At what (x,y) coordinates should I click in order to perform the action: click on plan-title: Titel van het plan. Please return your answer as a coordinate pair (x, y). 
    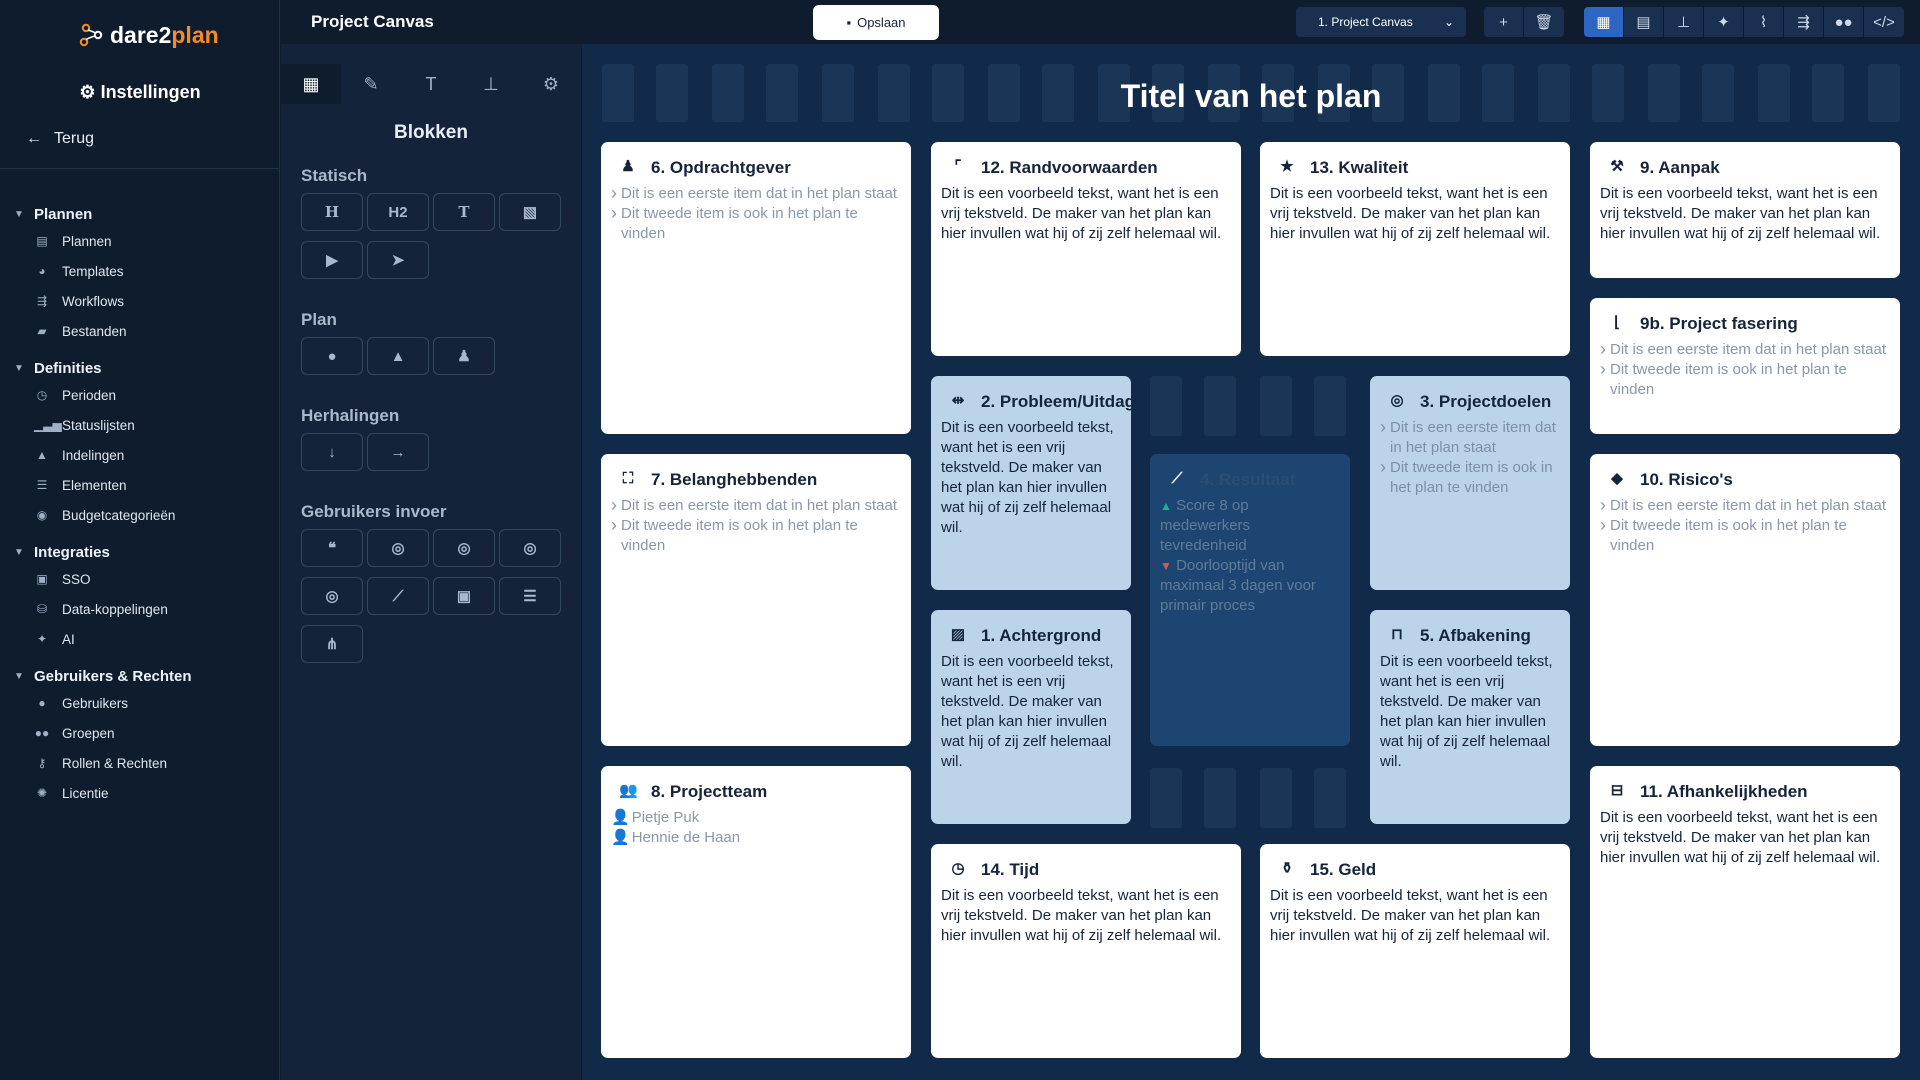
    Looking at the image, I should click on (1251, 96).